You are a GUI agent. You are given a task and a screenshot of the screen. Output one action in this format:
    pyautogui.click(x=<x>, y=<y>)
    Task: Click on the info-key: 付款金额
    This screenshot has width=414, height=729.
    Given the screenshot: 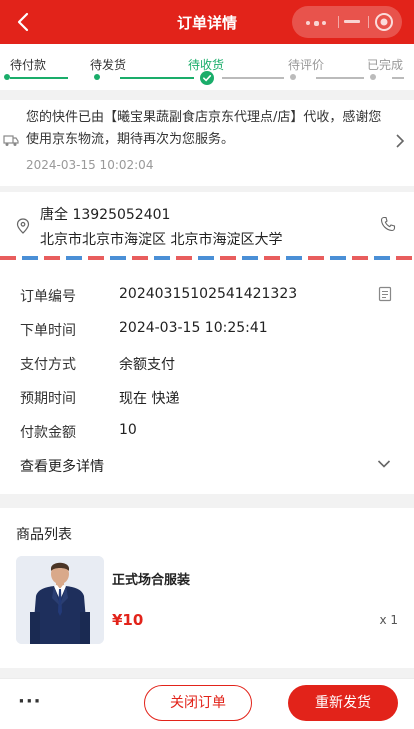 What is the action you would take?
    pyautogui.click(x=48, y=433)
    